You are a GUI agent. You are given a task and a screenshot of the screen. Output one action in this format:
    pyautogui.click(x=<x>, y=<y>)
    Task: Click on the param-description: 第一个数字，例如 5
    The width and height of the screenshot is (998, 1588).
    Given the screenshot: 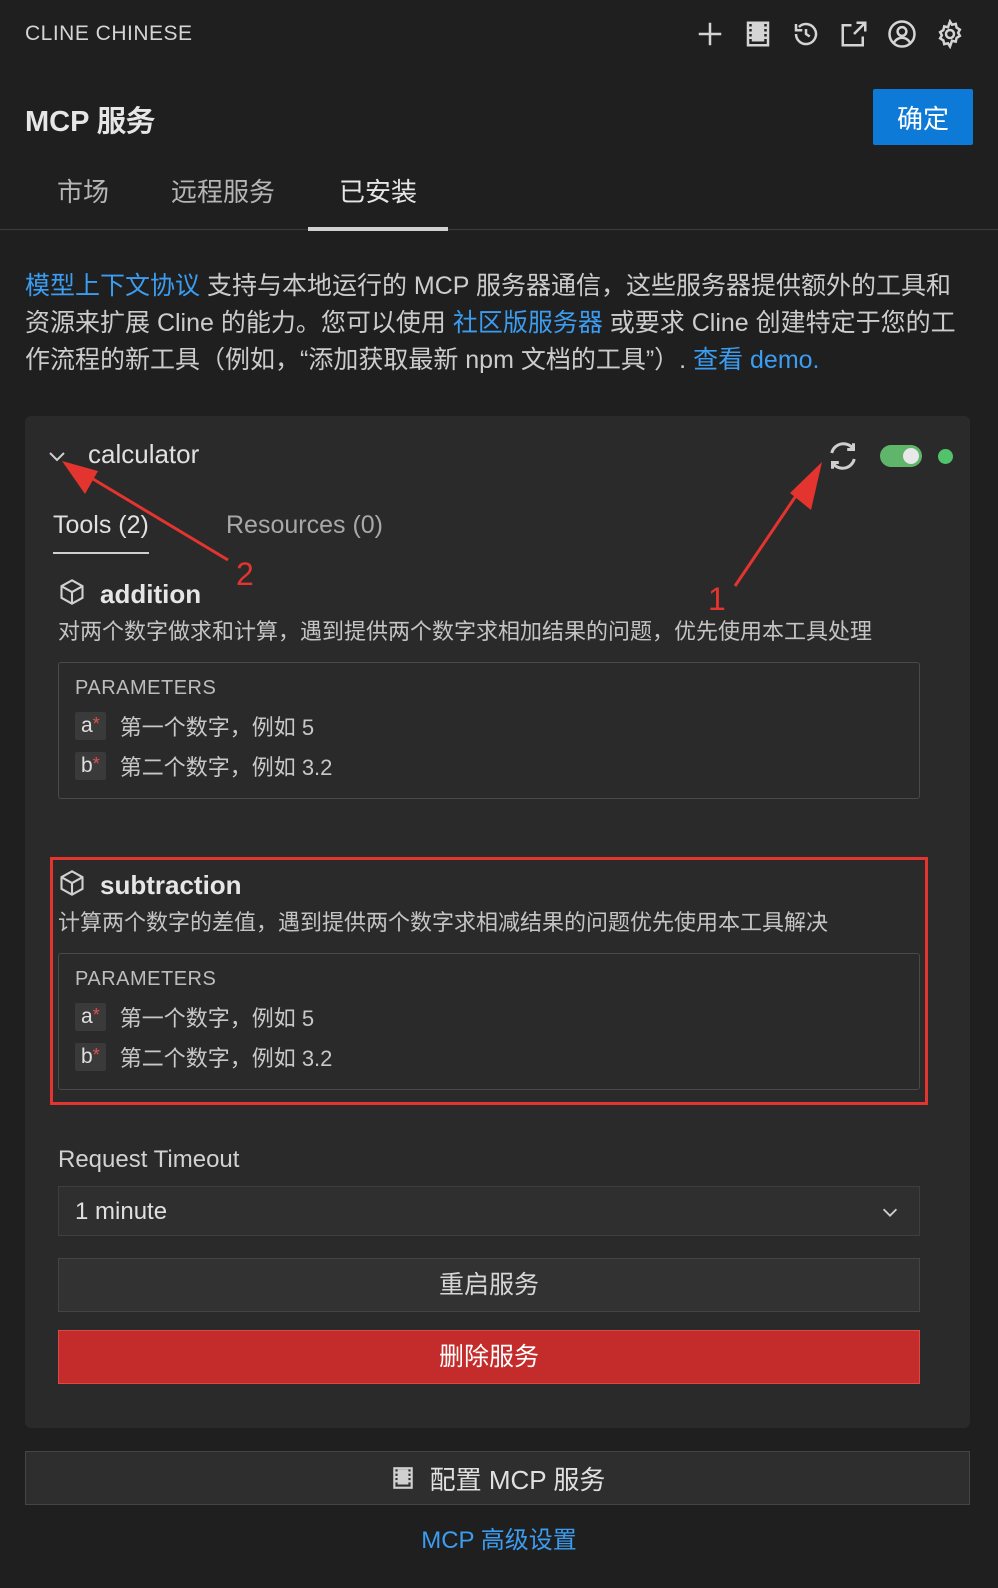 What is the action you would take?
    pyautogui.click(x=217, y=727)
    